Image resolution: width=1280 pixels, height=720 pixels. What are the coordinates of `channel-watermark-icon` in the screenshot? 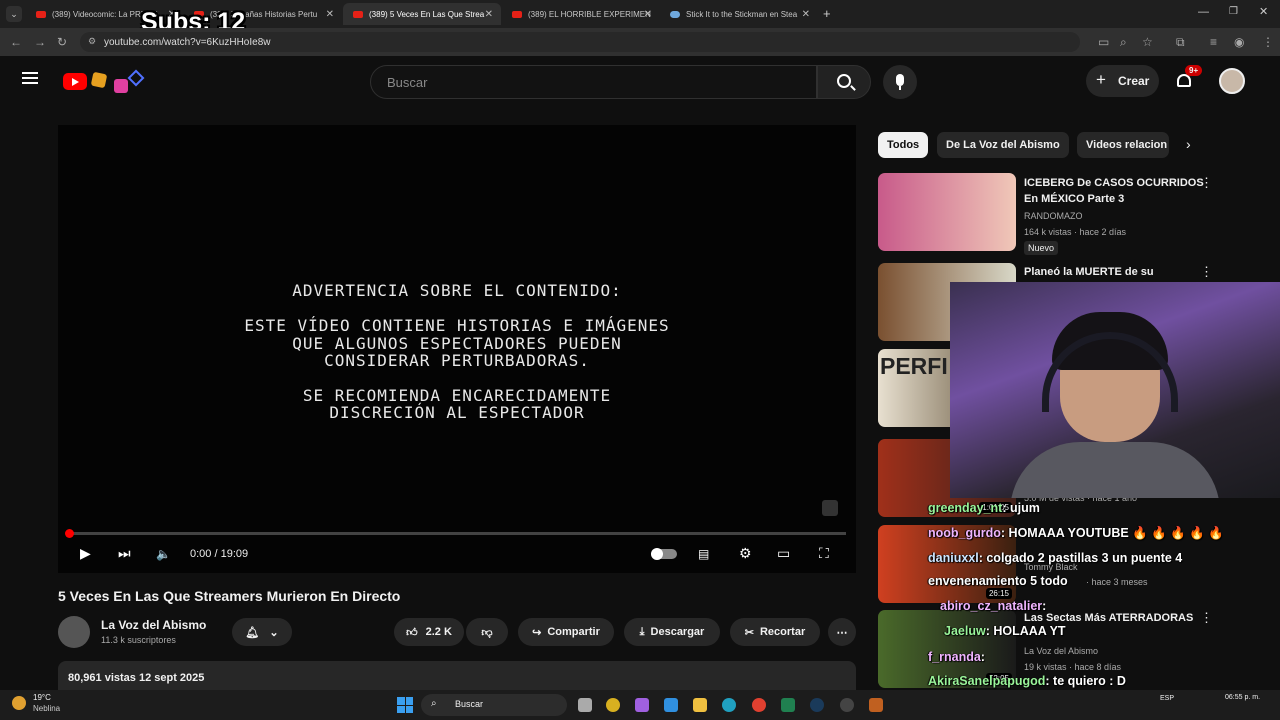 It's located at (830, 508).